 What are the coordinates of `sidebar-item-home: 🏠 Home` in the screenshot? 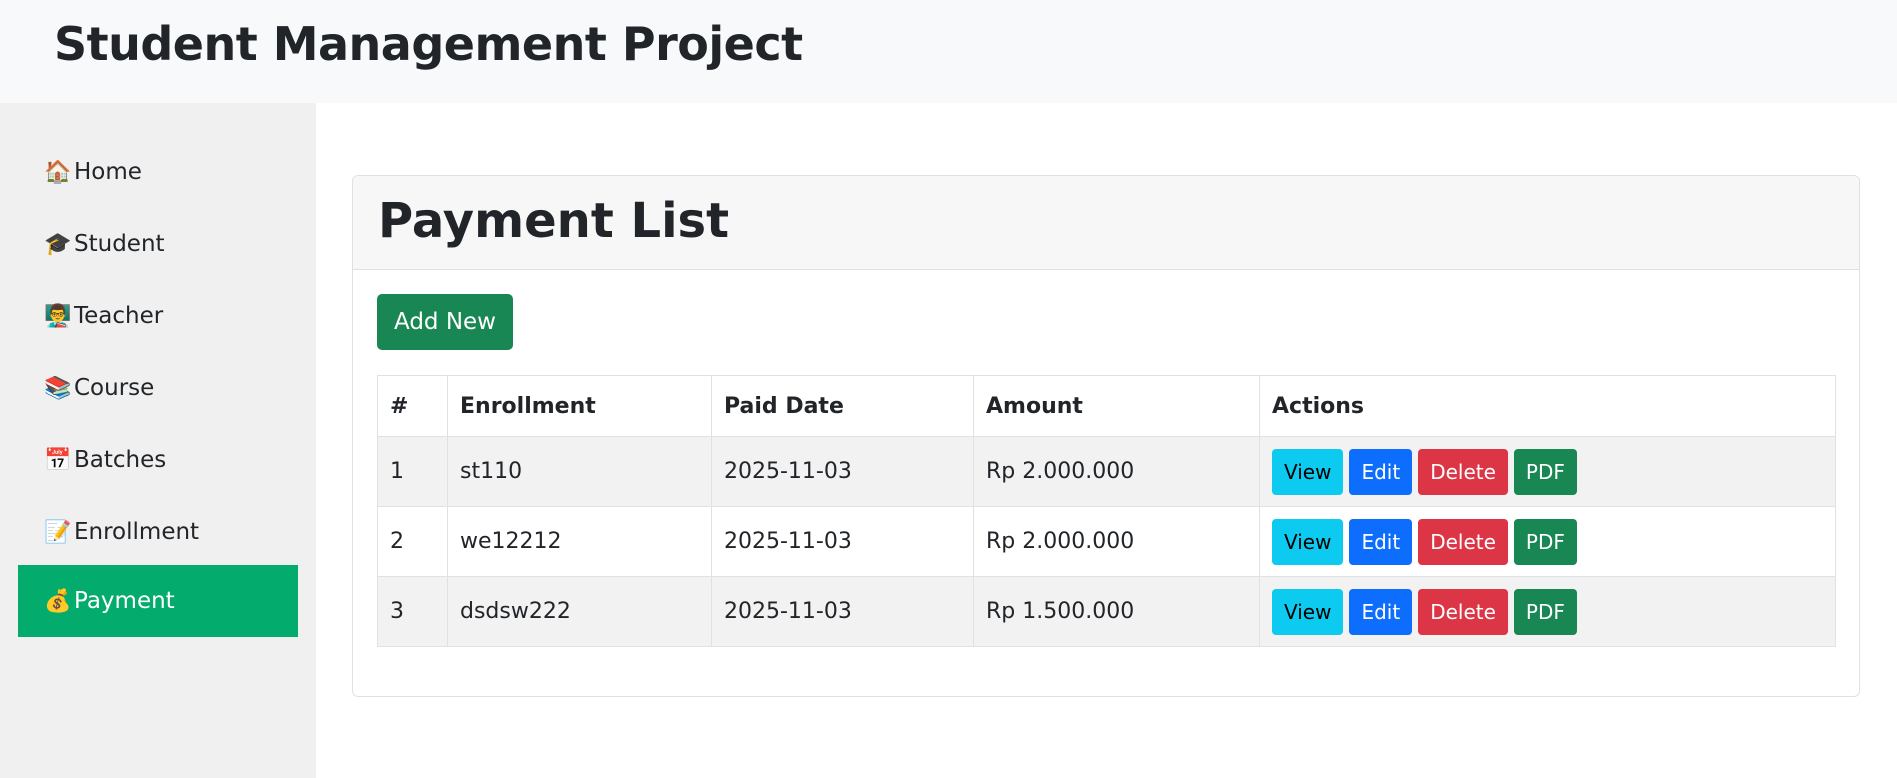 It's located at (158, 172).